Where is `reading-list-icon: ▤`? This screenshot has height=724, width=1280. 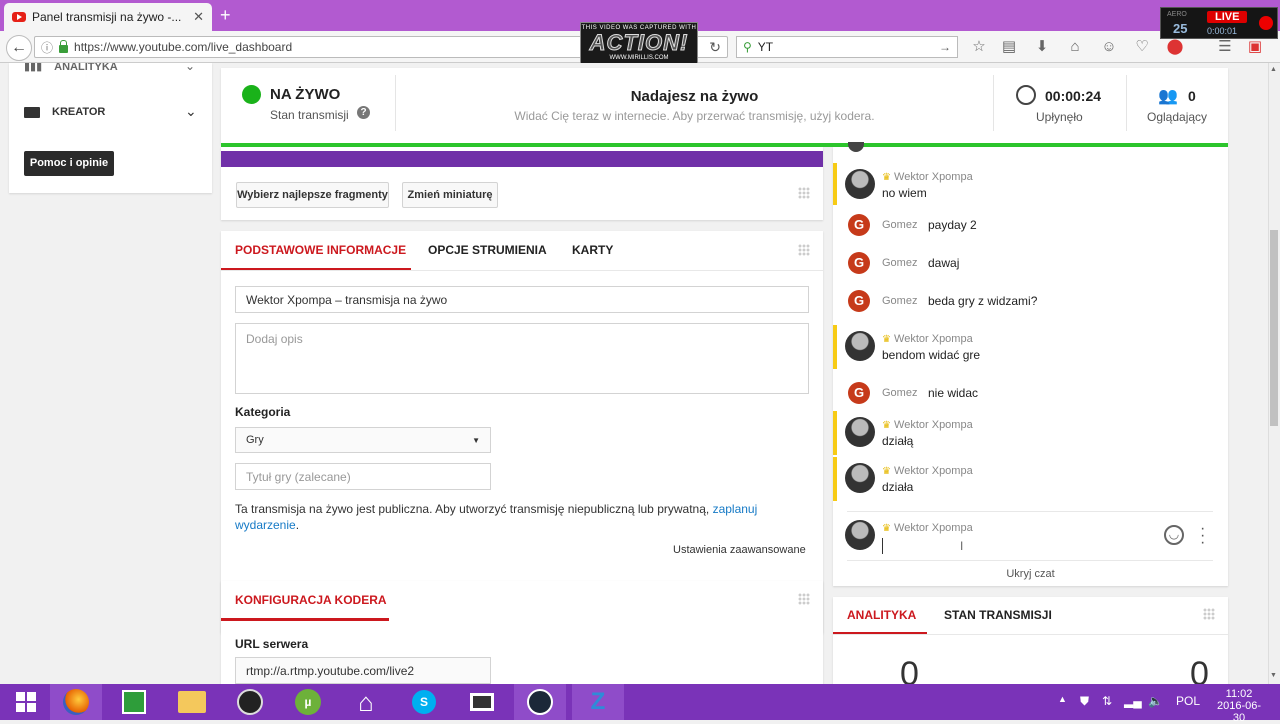 reading-list-icon: ▤ is located at coordinates (1009, 47).